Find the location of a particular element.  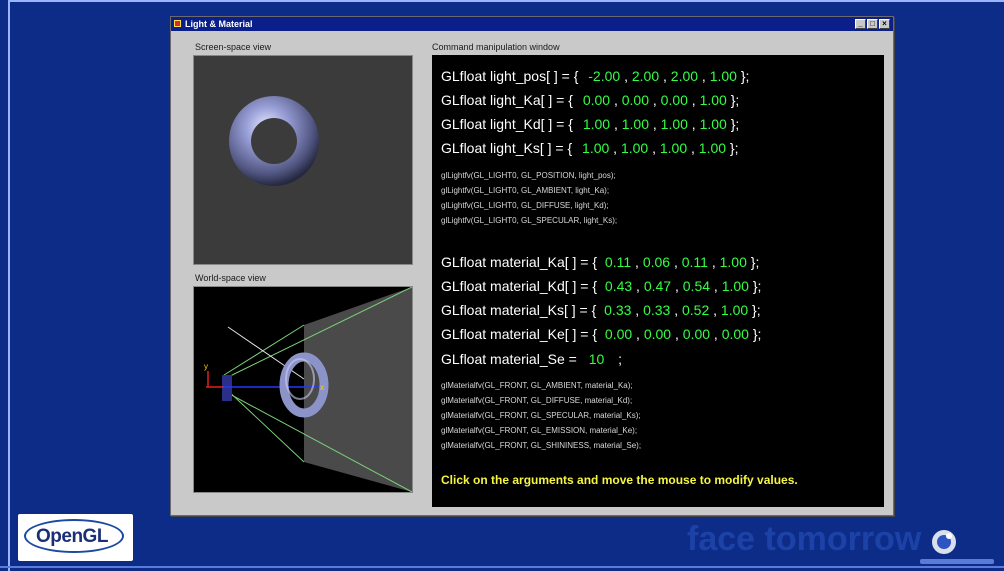

material-ka-a: 1.00 is located at coordinates (733, 262).